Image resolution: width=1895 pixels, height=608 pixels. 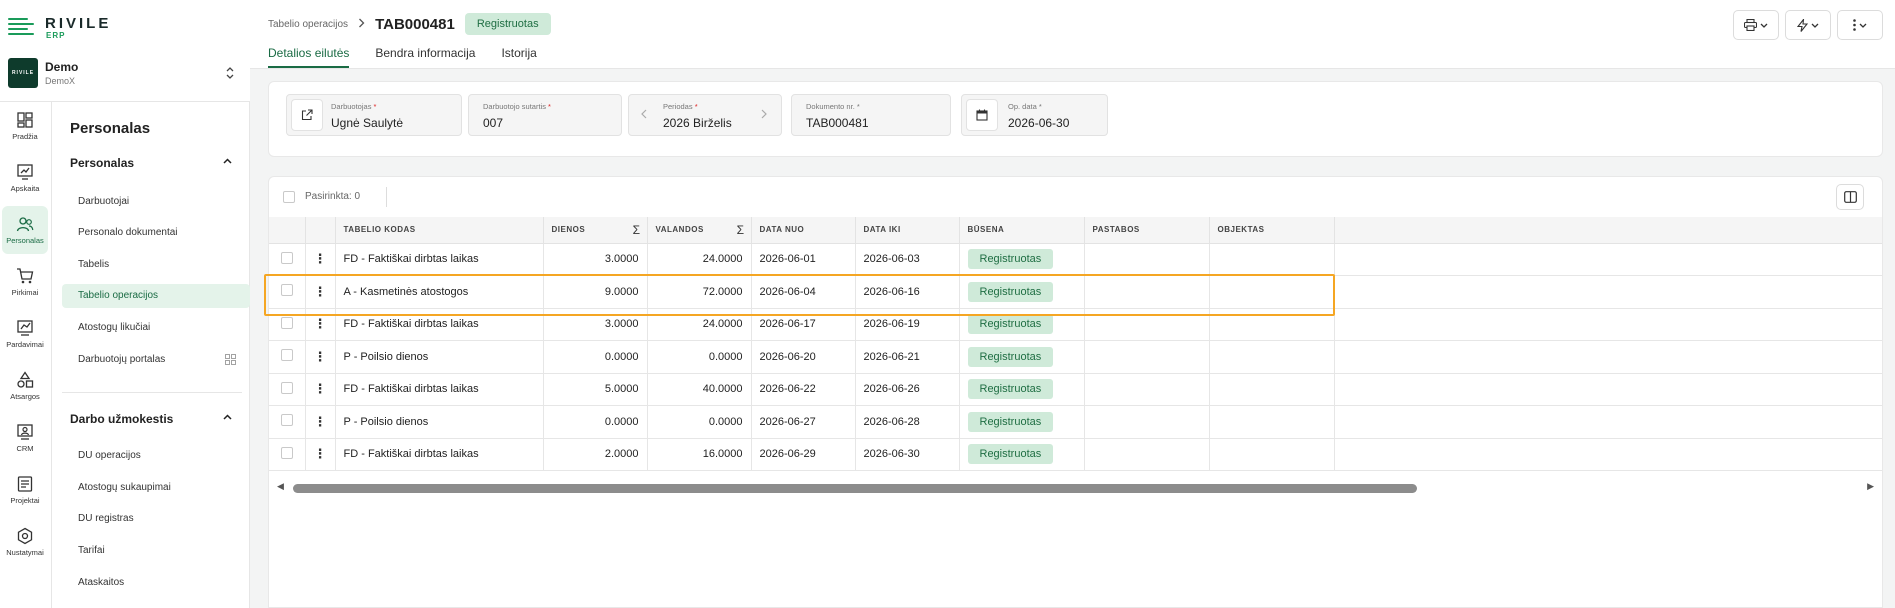 I want to click on column-header-date-to: DATA IKI, so click(x=907, y=230).